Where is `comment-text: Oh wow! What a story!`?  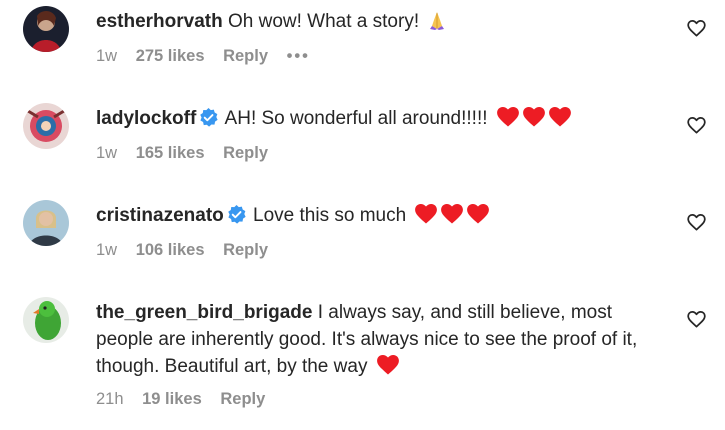
comment-text: Oh wow! What a story! is located at coordinates (323, 21).